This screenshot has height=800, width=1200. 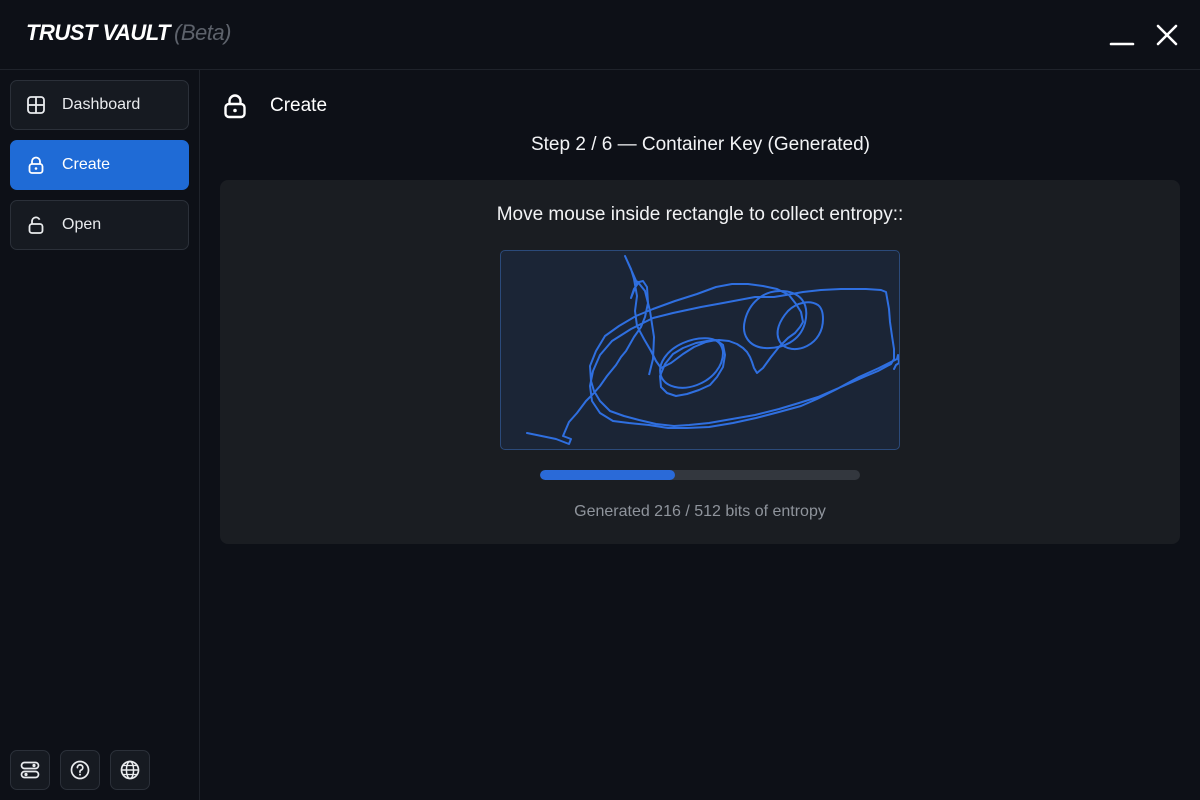 I want to click on minimize-button, so click(x=1122, y=35).